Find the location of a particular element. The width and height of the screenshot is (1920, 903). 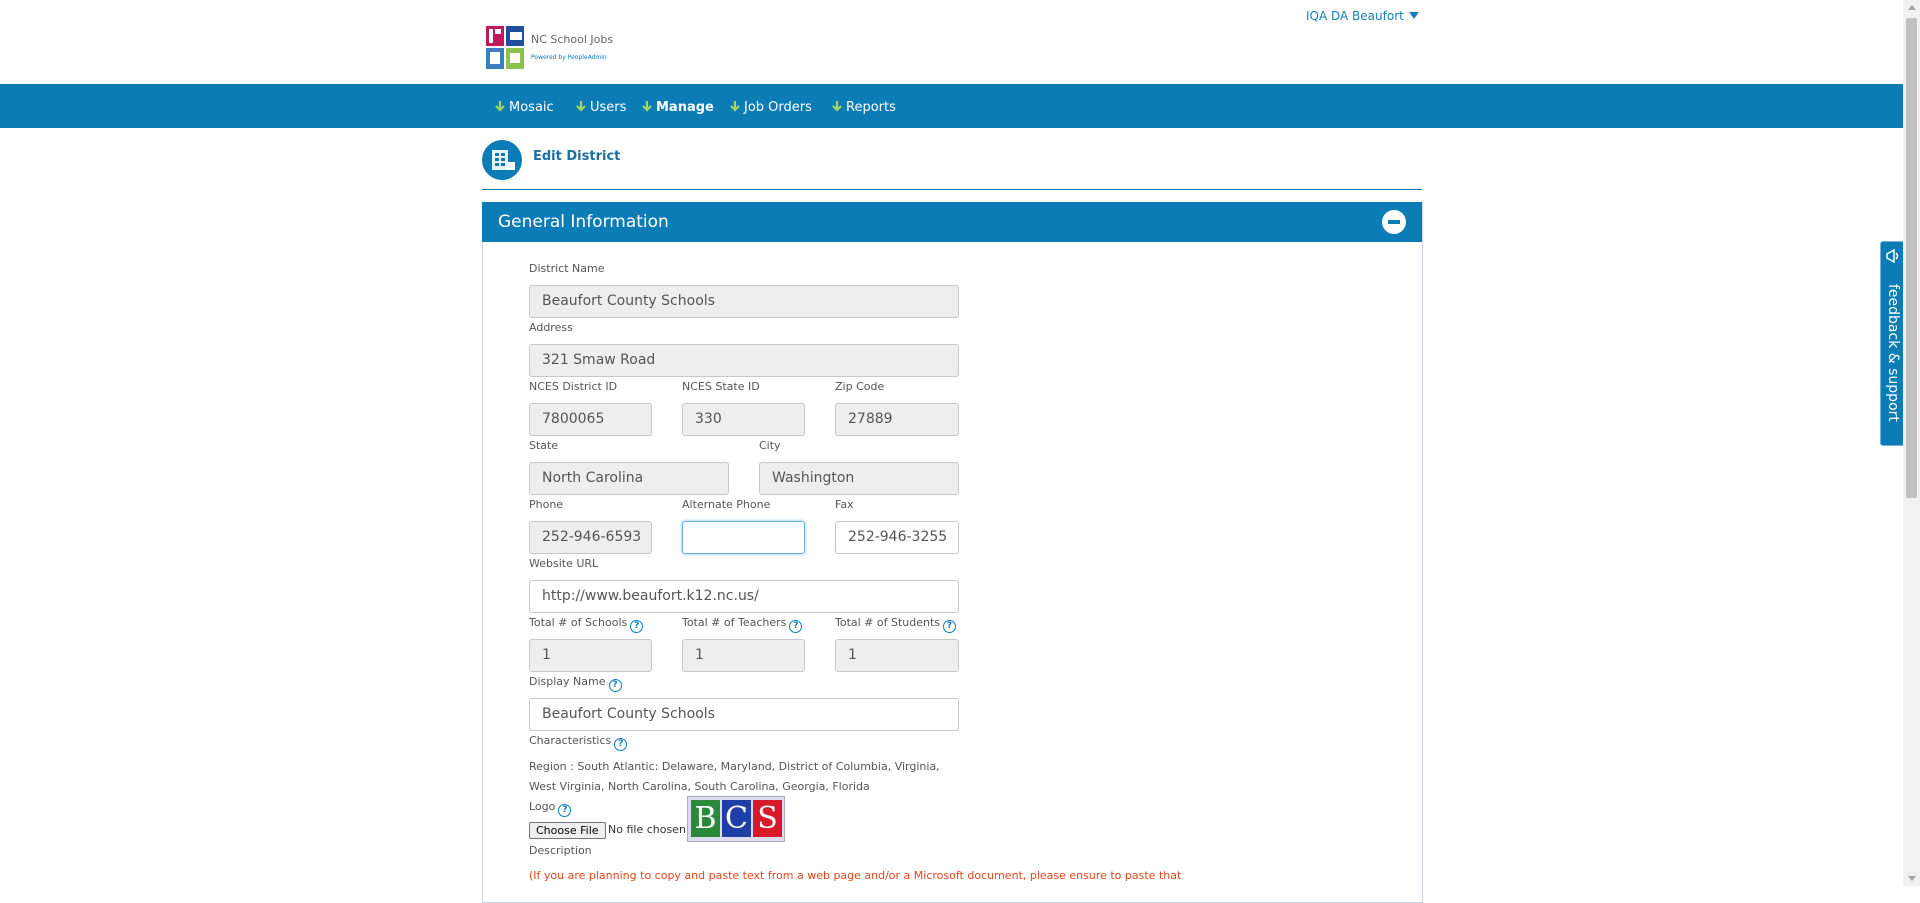

total-schools-label-text: Total # of Schools is located at coordinates (578, 622).